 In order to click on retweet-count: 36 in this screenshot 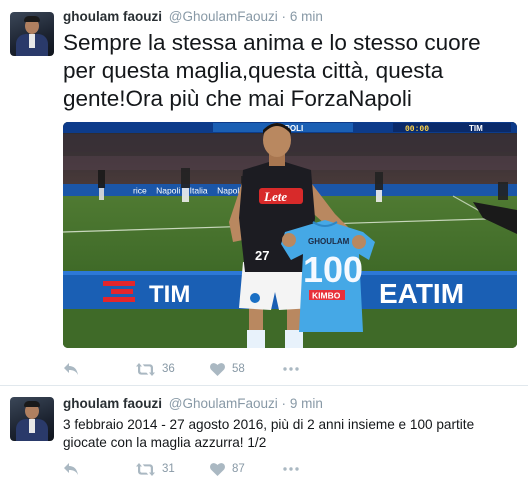, I will do `click(168, 369)`.